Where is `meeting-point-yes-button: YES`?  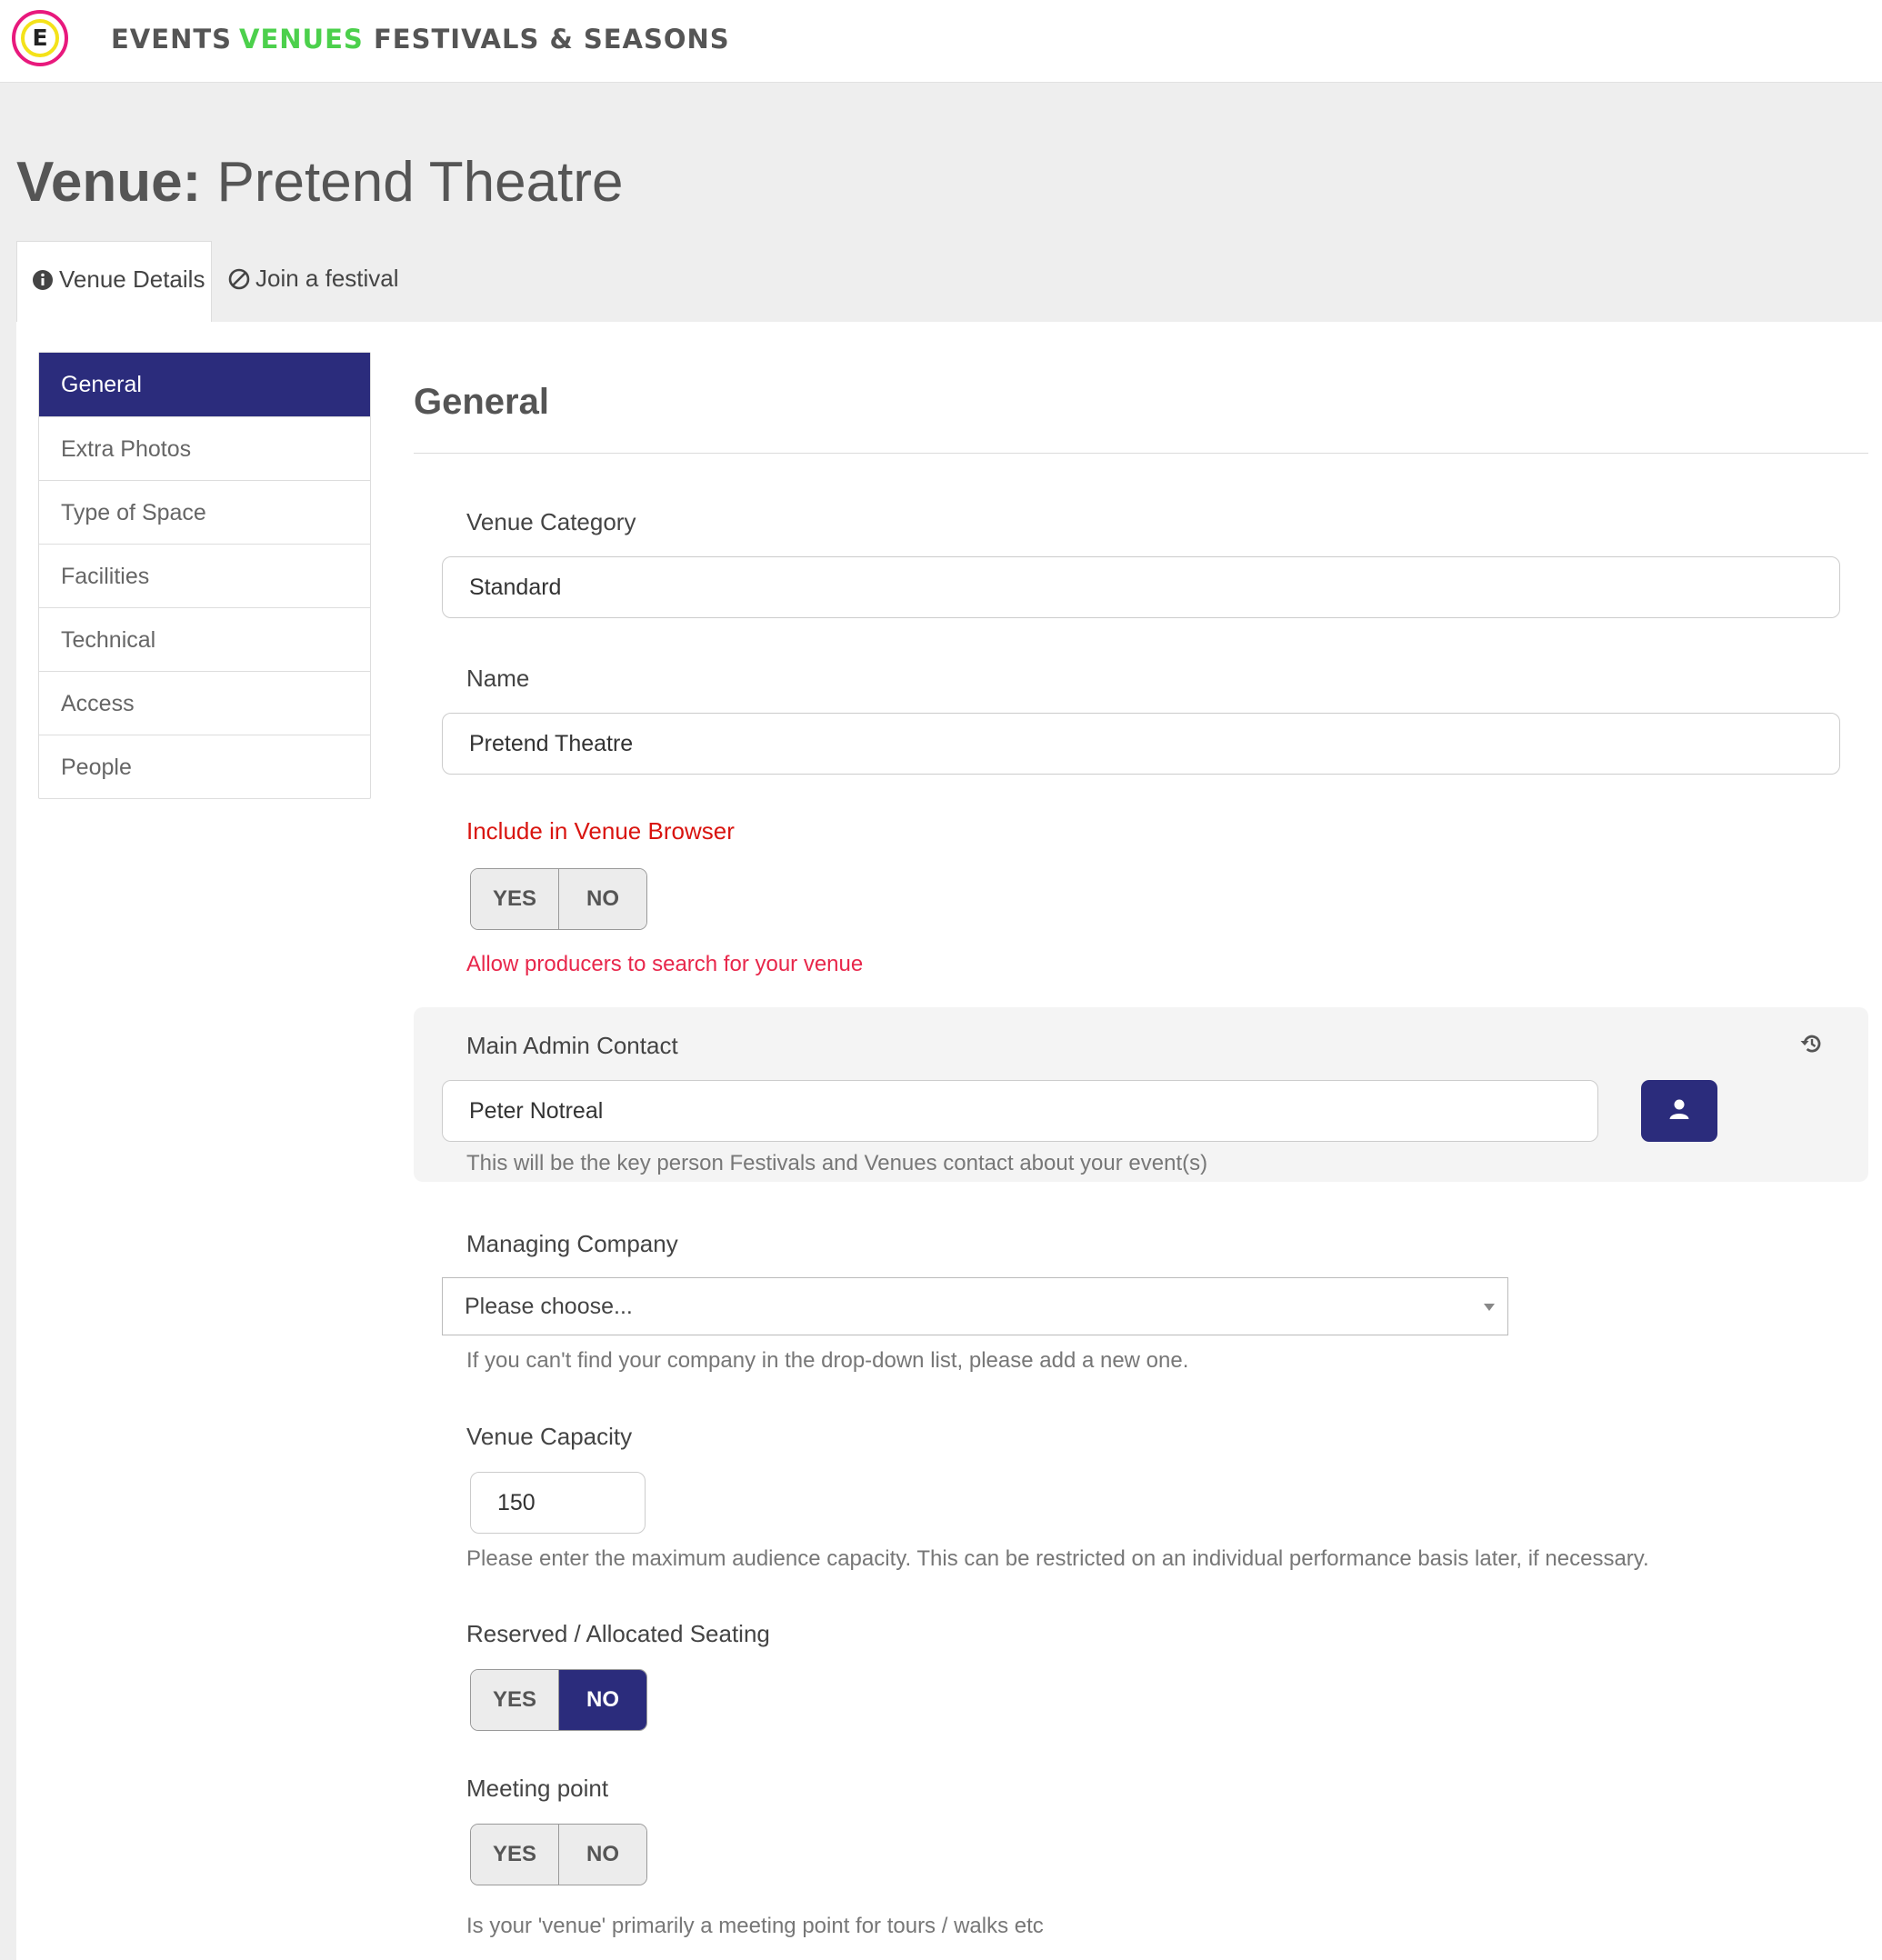 meeting-point-yes-button: YES is located at coordinates (514, 1855).